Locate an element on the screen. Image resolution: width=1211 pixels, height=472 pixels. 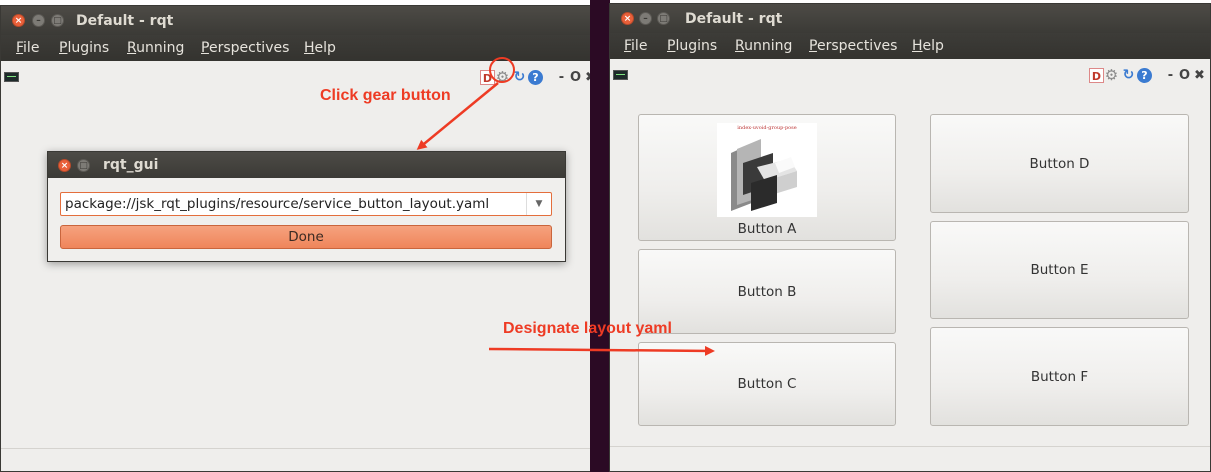
click-gear-annotation: Click gear button is located at coordinates (385, 95).